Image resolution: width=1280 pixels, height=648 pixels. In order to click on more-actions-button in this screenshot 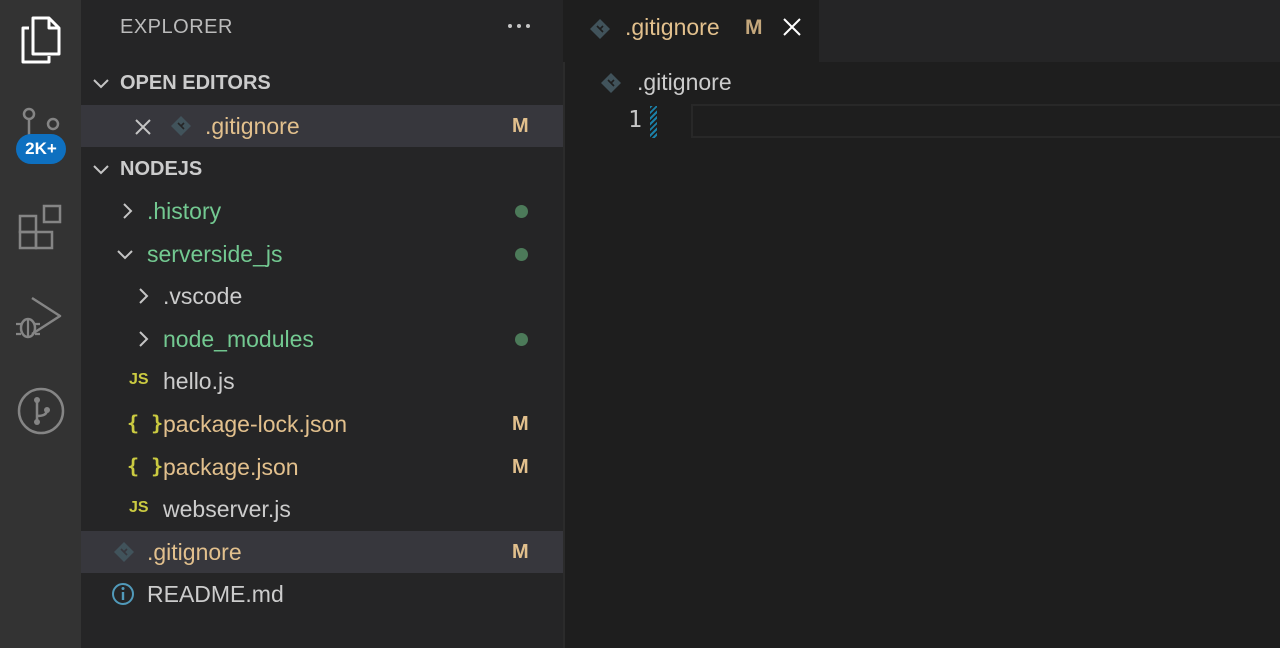, I will do `click(519, 26)`.